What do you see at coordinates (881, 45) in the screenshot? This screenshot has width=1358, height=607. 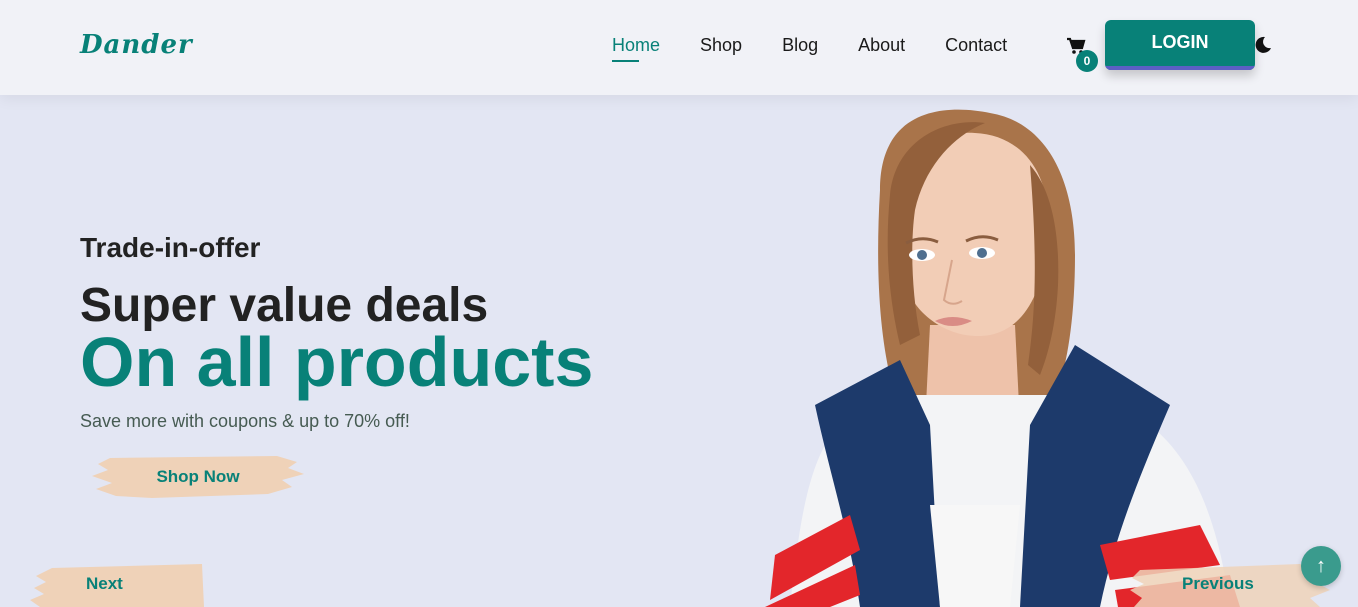 I see `nav-link-about: About` at bounding box center [881, 45].